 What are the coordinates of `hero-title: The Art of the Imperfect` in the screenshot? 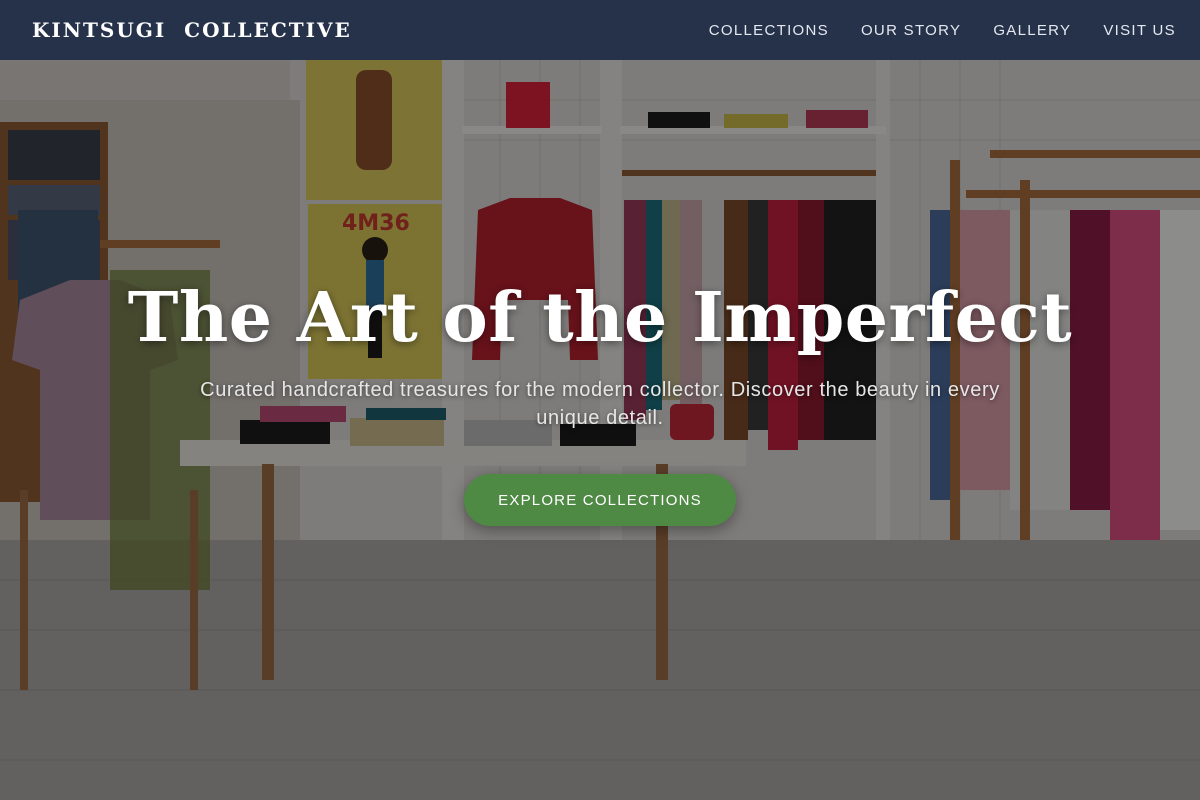 It's located at (600, 318).